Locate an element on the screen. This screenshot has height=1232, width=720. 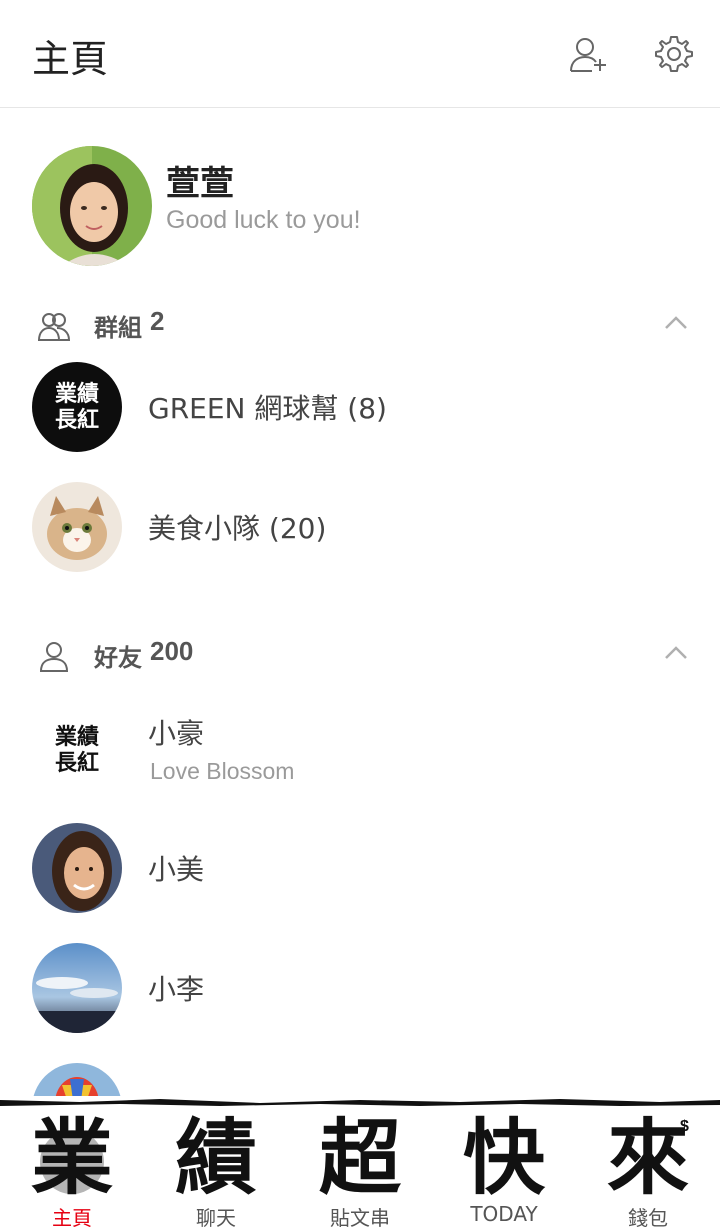
profile-avatar is located at coordinates (92, 206).